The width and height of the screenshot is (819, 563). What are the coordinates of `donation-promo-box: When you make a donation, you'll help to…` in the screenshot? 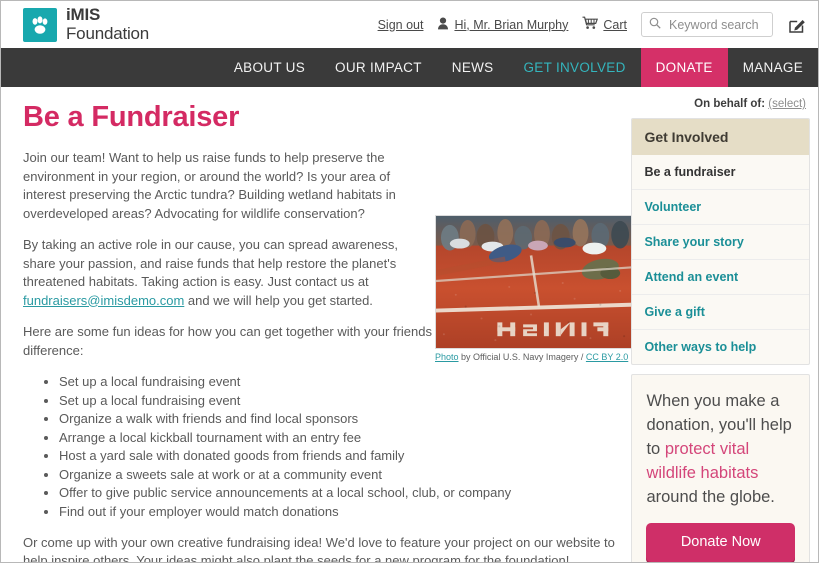 It's located at (720, 468).